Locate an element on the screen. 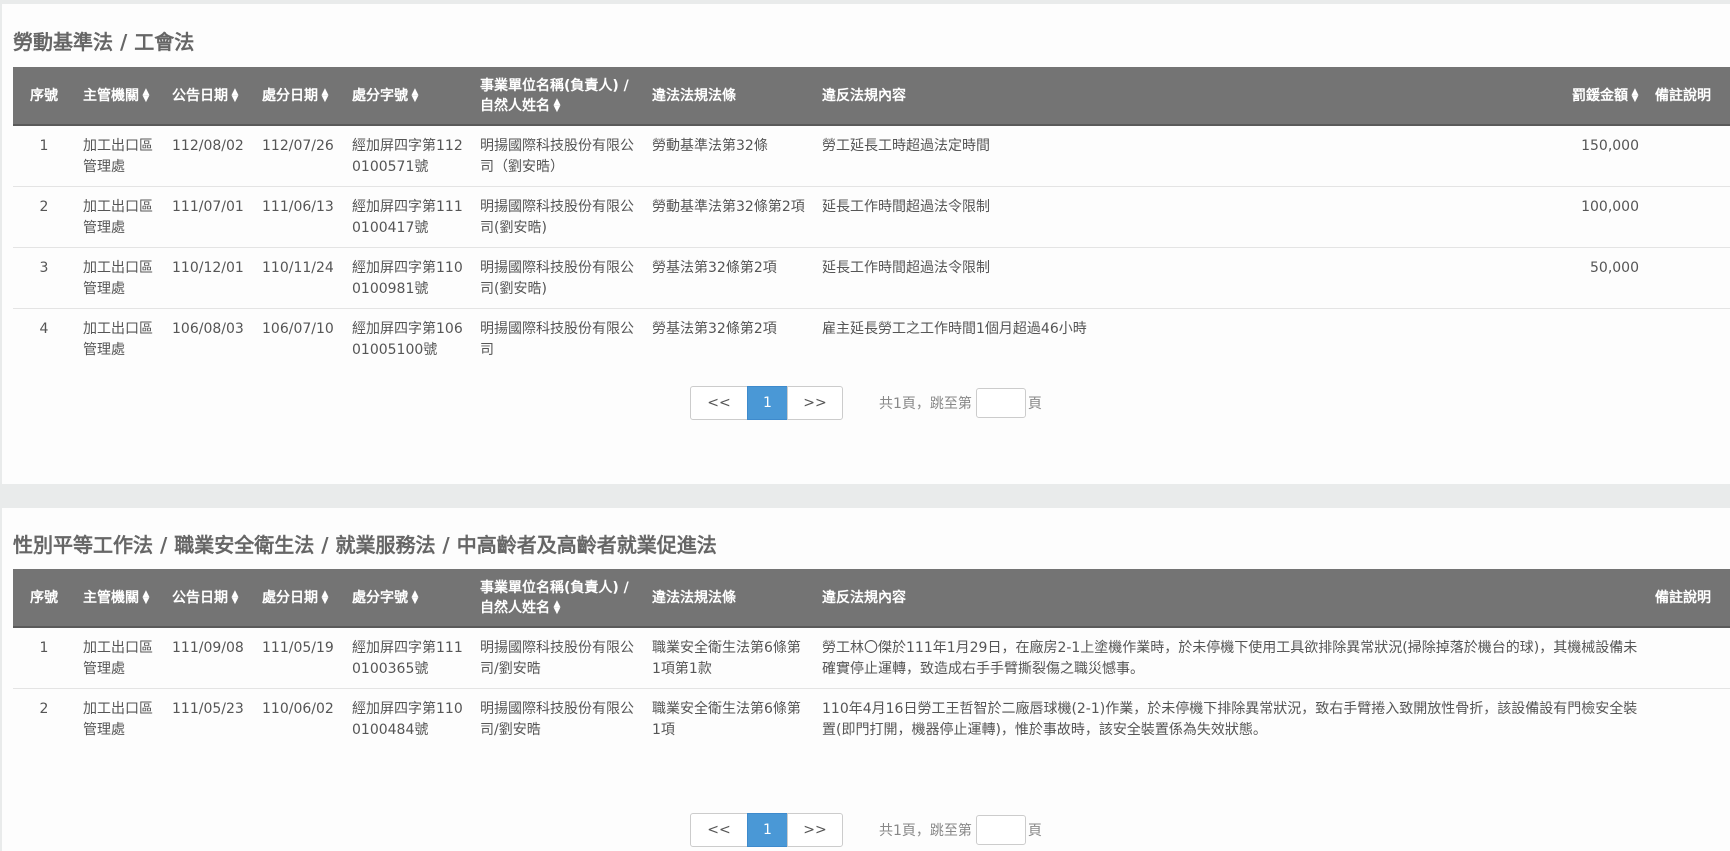  cell-announce-date: 106/08/03 is located at coordinates (208, 329).